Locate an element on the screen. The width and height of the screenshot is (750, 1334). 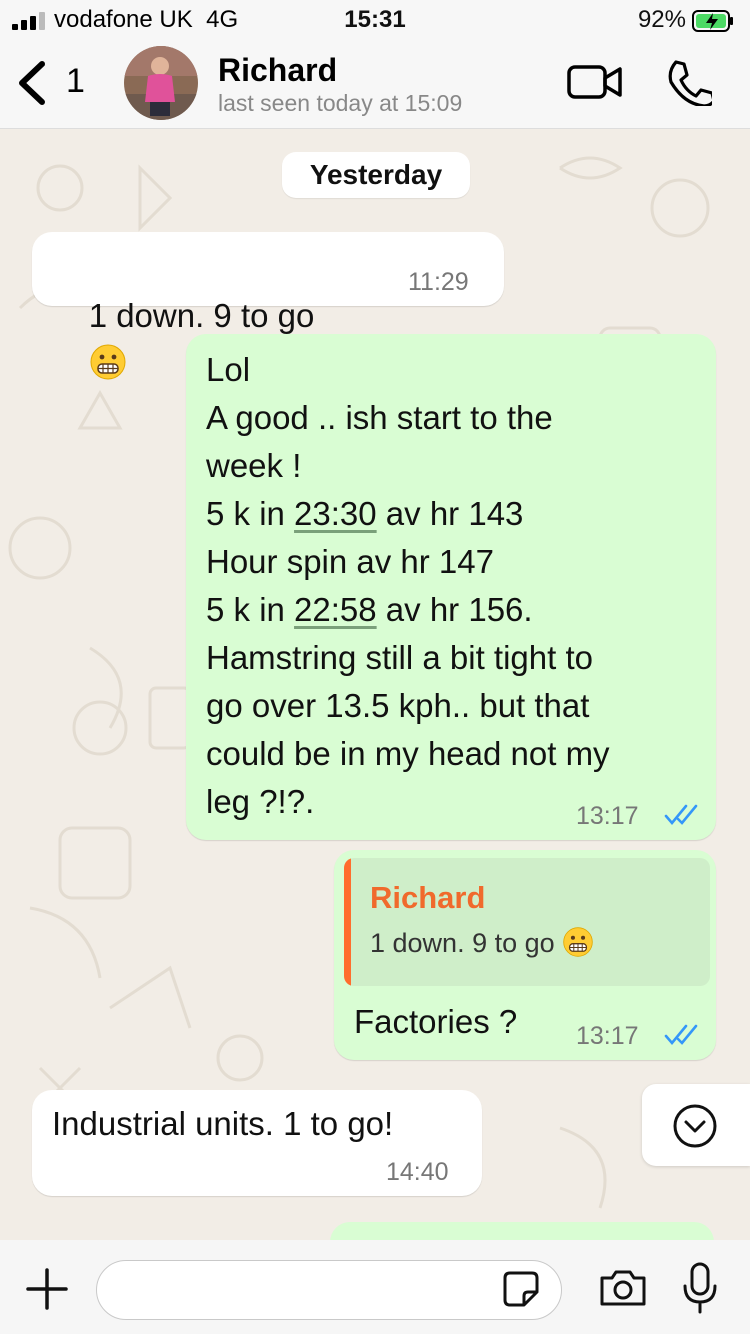
message-input is located at coordinates (329, 1290).